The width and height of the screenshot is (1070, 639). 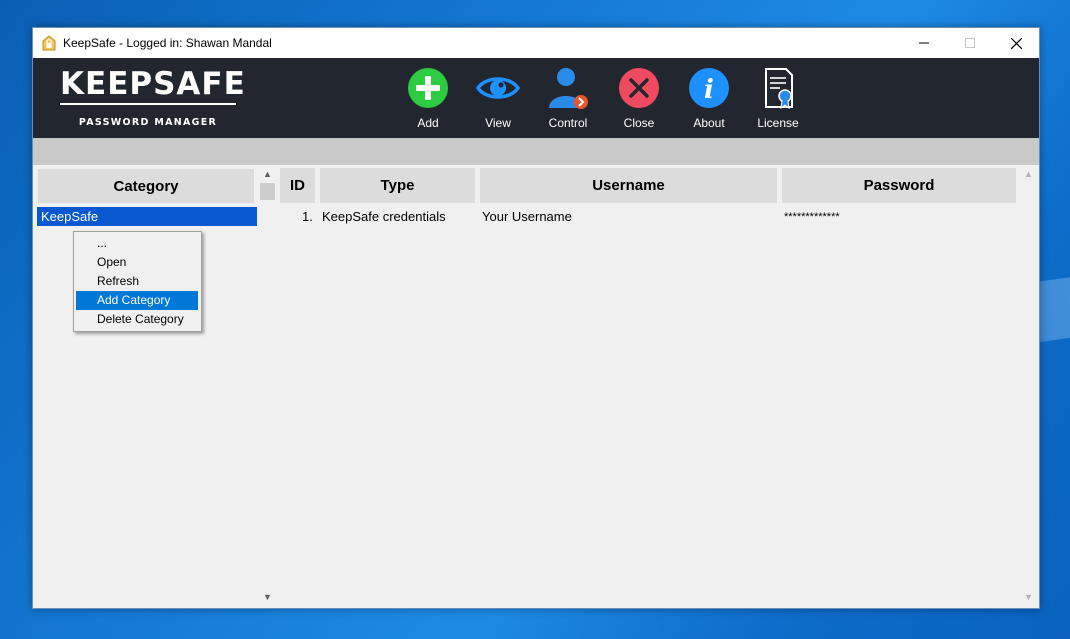 I want to click on context-menu-item-refresh: Refresh, so click(x=137, y=281).